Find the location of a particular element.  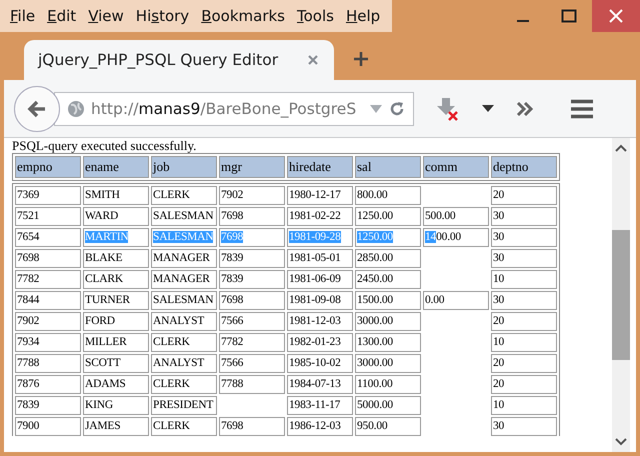

close-tab-icon is located at coordinates (313, 60).